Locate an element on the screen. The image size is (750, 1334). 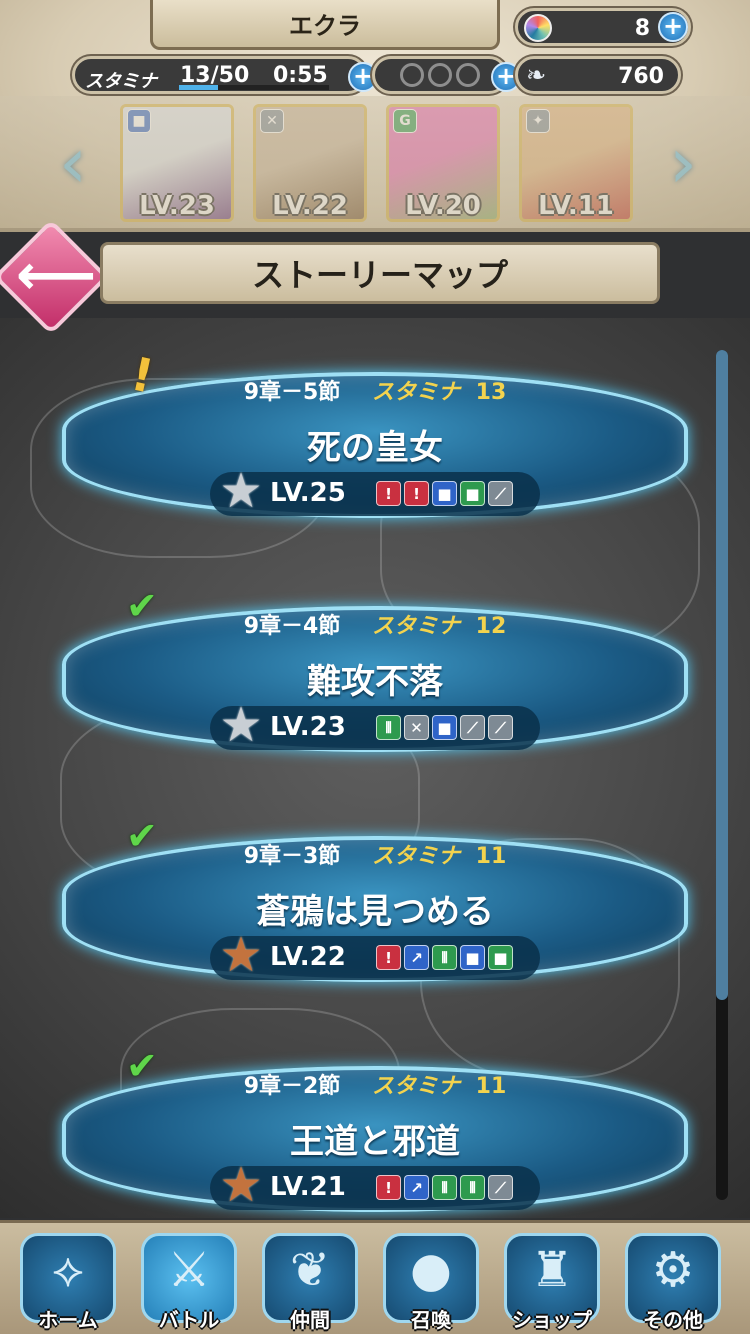
hero-slot-1: ■ LV.23 is located at coordinates (177, 163).